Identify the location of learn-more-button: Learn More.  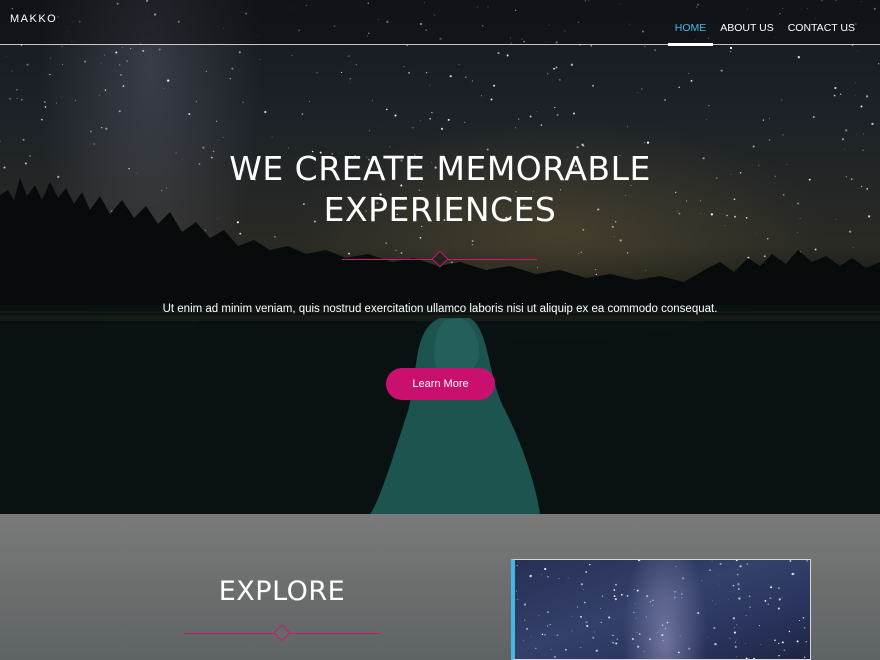
(440, 384).